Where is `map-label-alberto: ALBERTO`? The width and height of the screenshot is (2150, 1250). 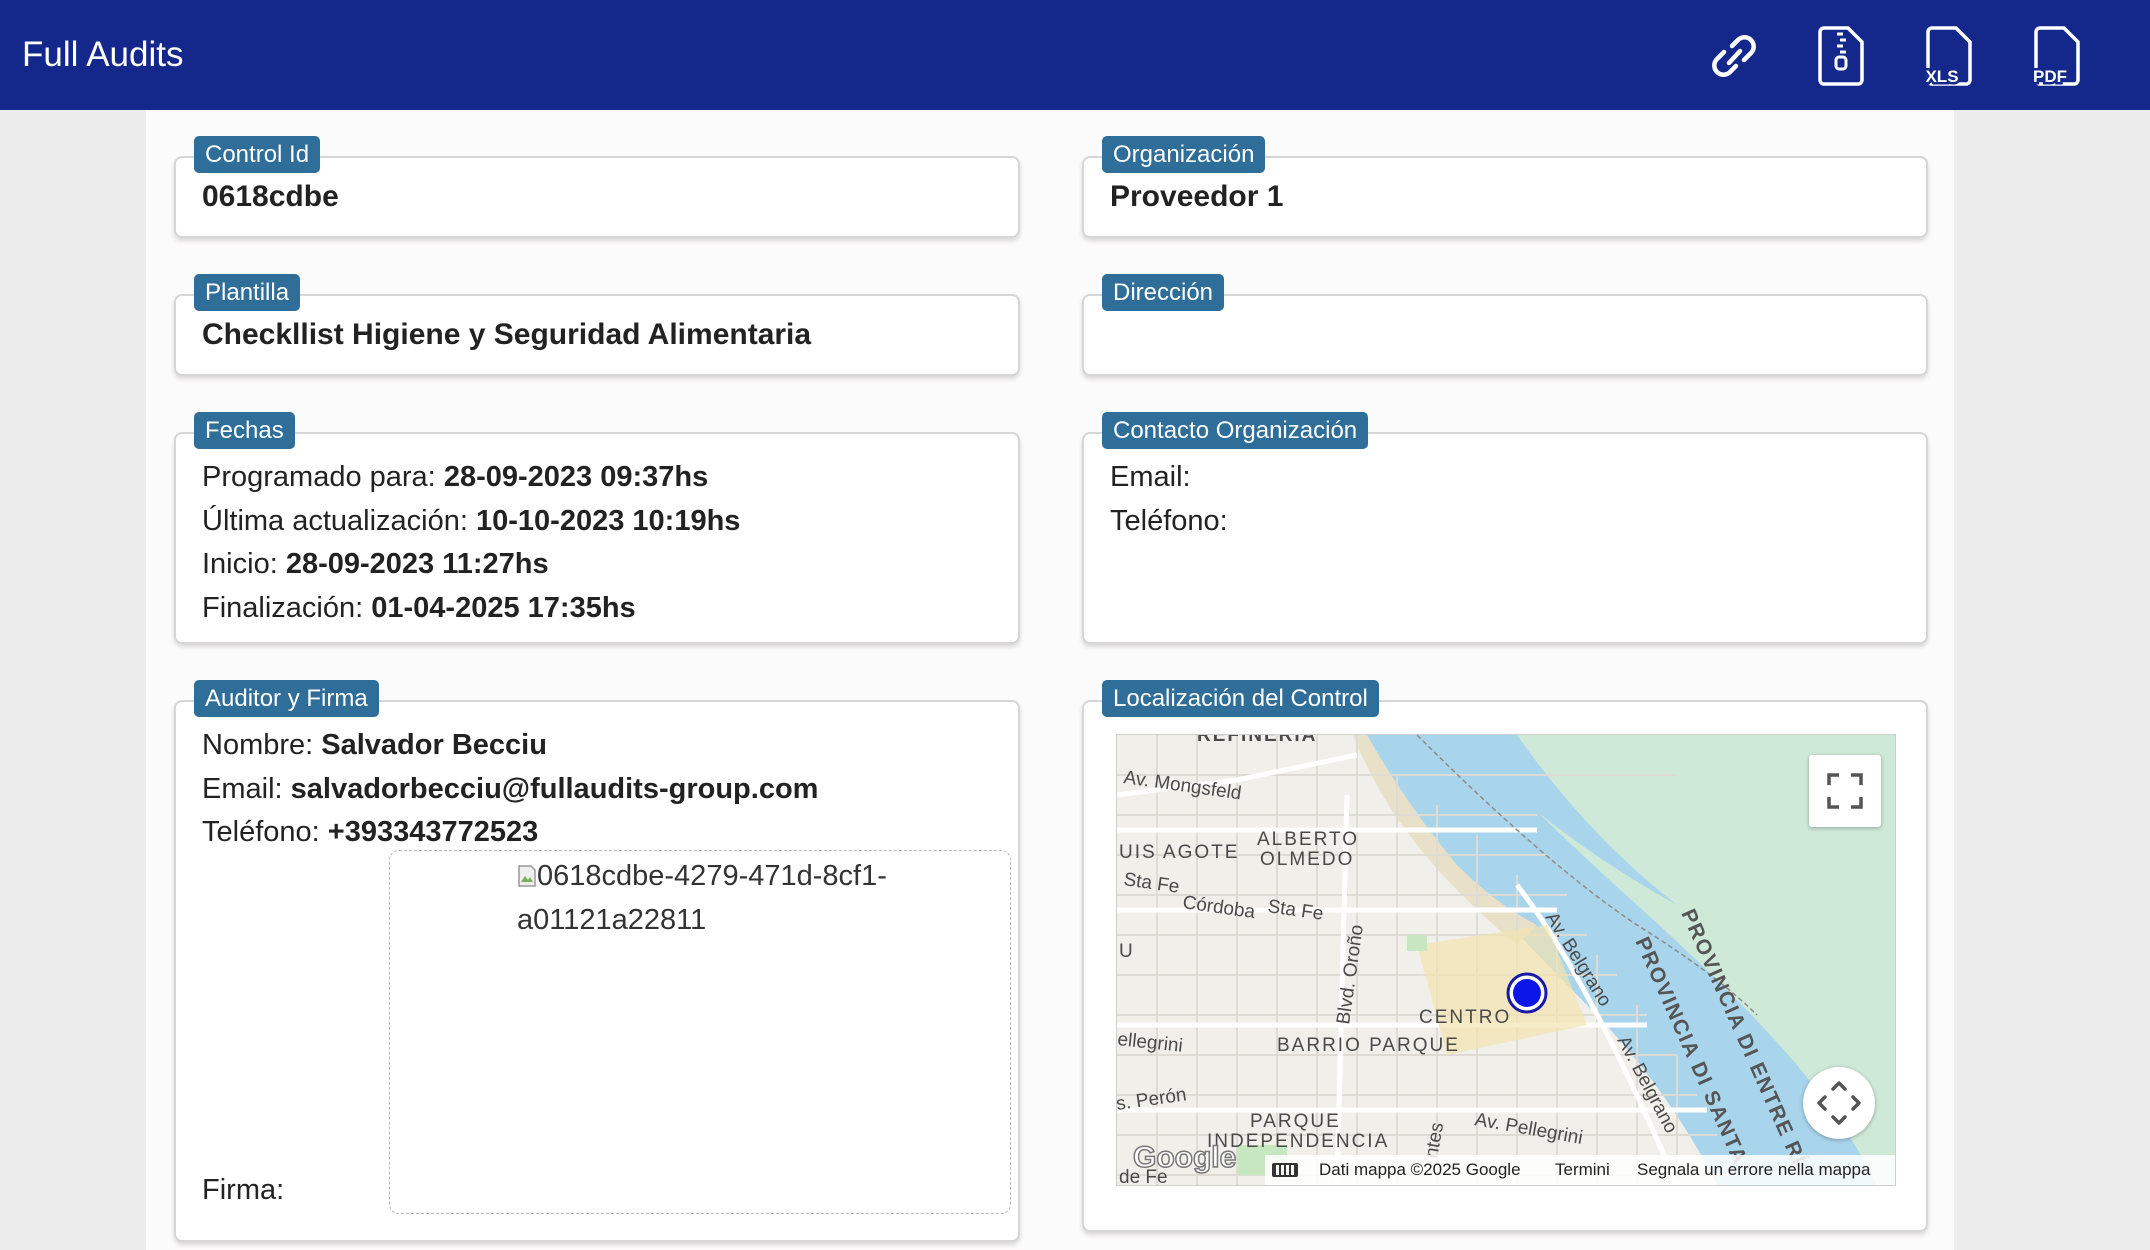 map-label-alberto: ALBERTO is located at coordinates (1308, 839).